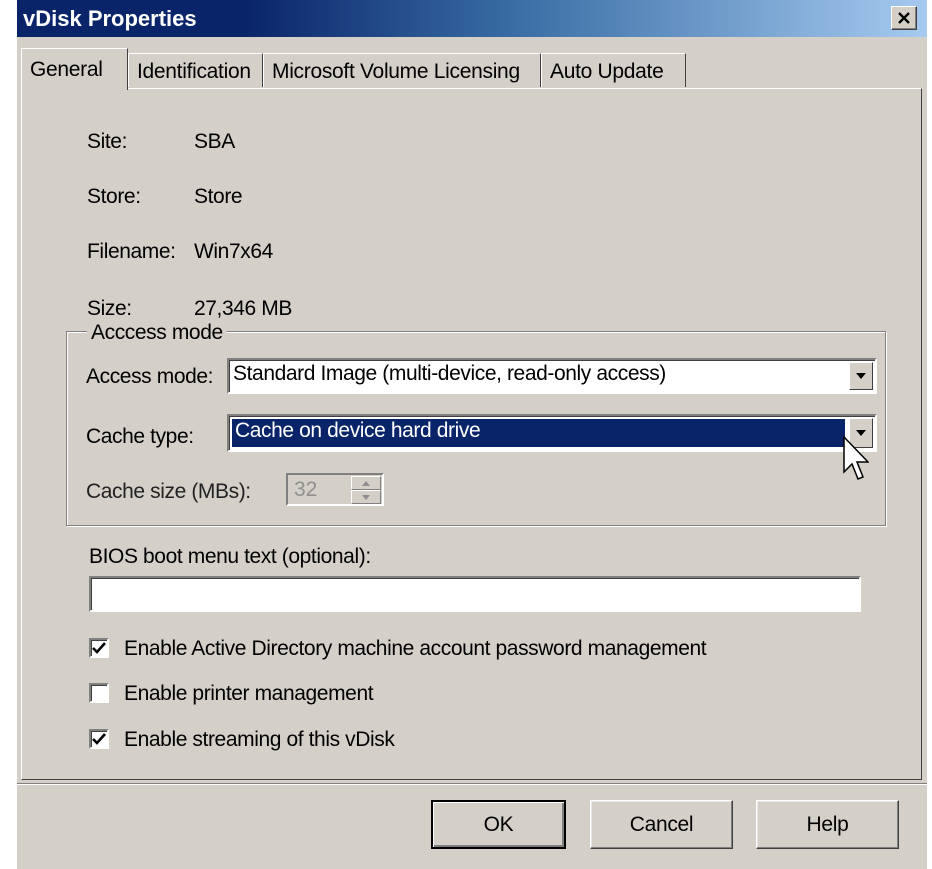 Image resolution: width=932 pixels, height=869 pixels. I want to click on cache-size-spin-buttons, so click(366, 490).